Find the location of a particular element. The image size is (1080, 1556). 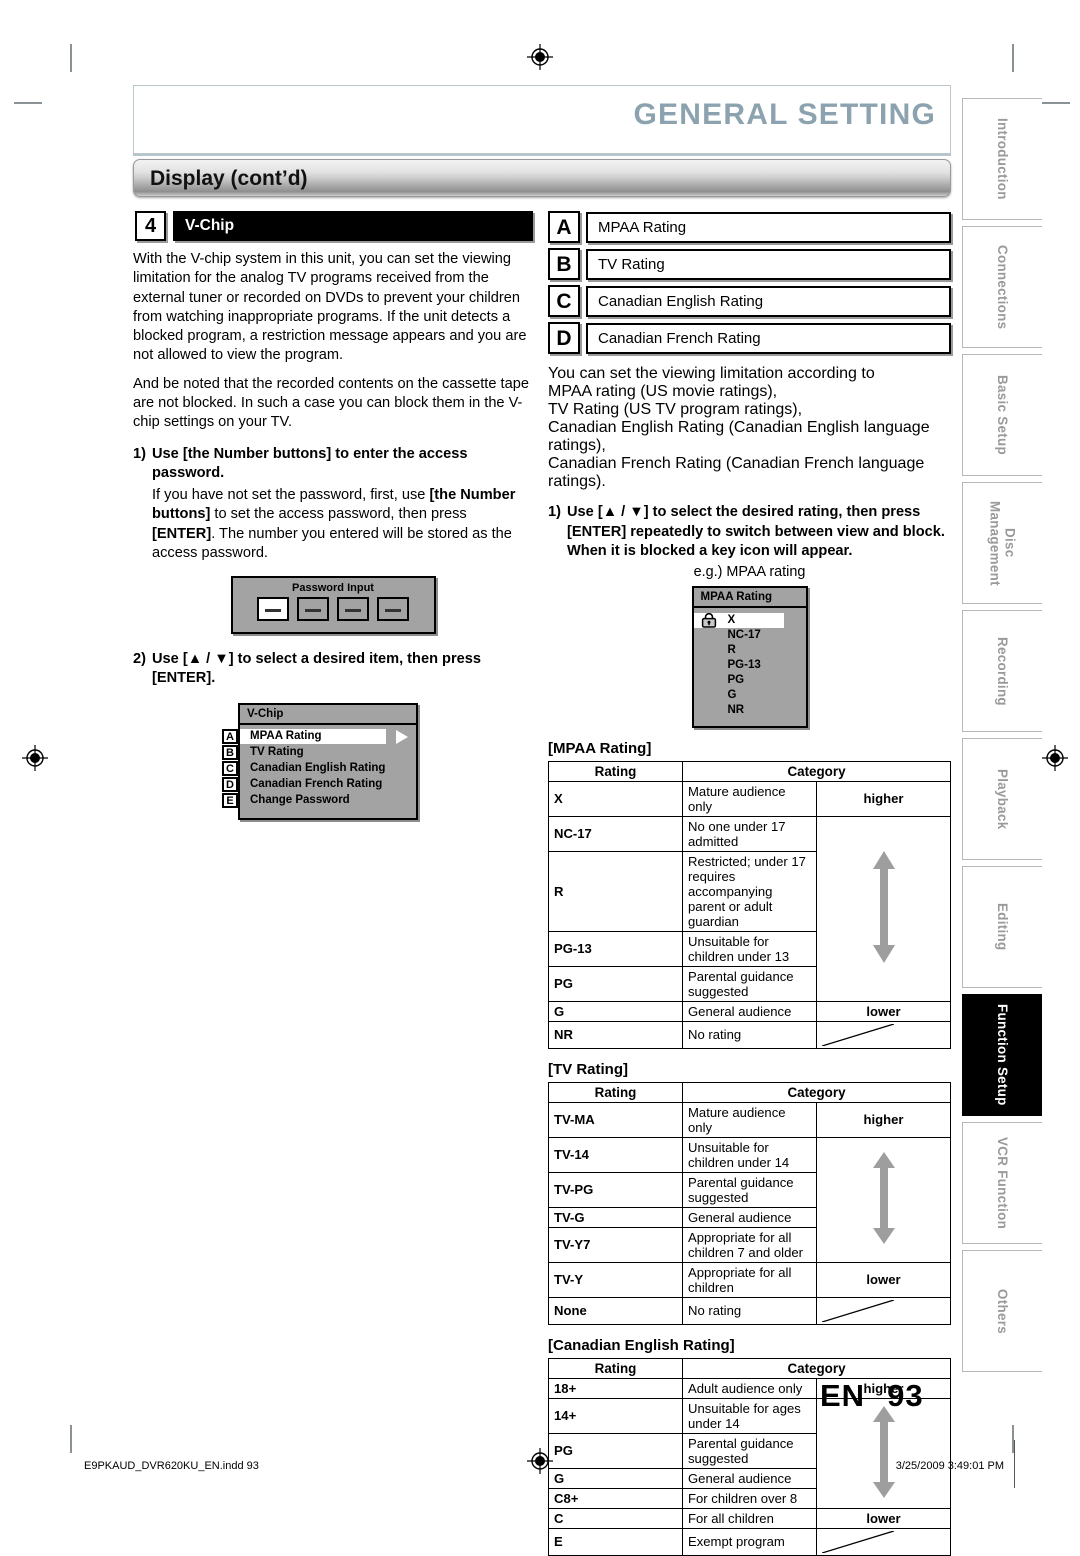

step1-number: 1) is located at coordinates (139, 453).